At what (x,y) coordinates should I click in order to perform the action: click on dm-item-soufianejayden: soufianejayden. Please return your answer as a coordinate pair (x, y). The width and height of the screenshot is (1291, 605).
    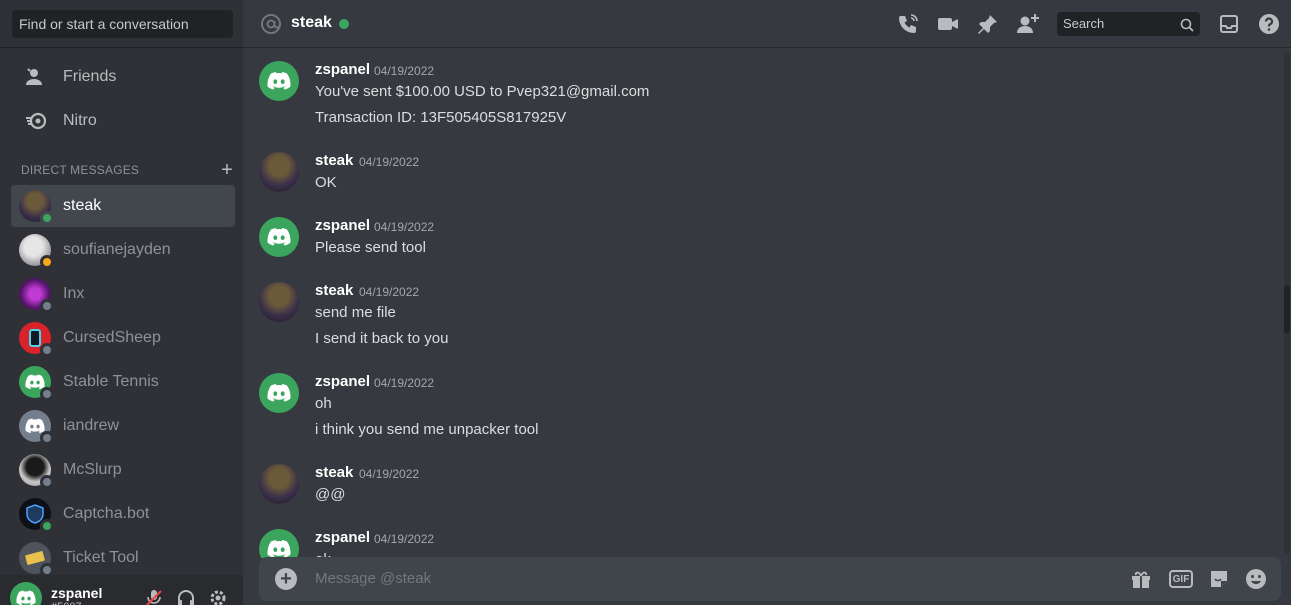
    Looking at the image, I should click on (123, 250).